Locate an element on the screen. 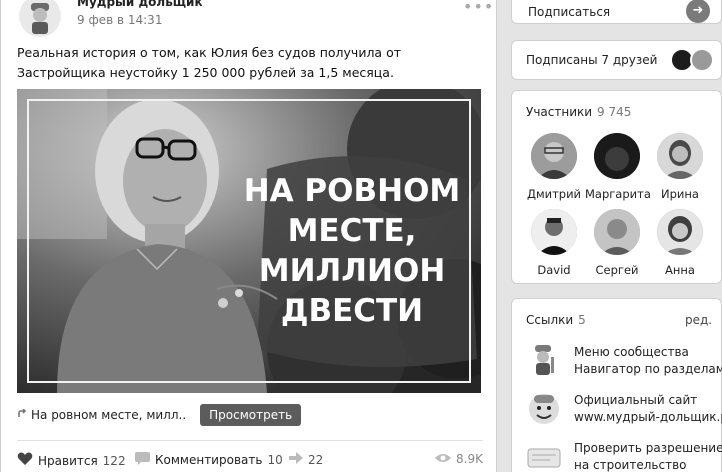 The height and width of the screenshot is (472, 722). eye-icon is located at coordinates (443, 459).